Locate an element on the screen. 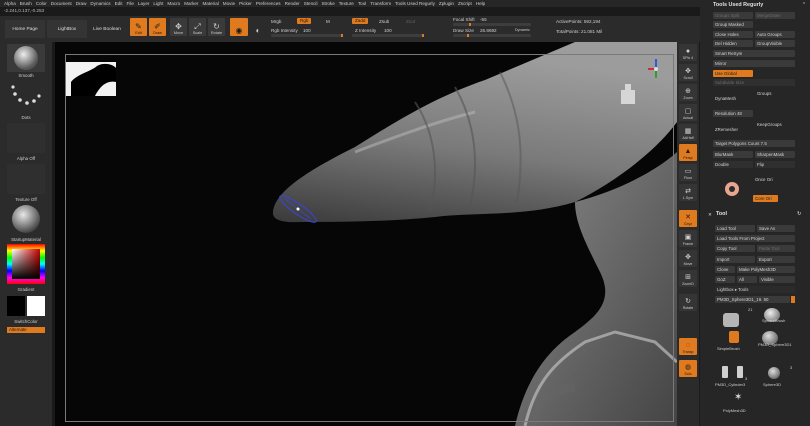  menu-item: Macro is located at coordinates (175, 3).